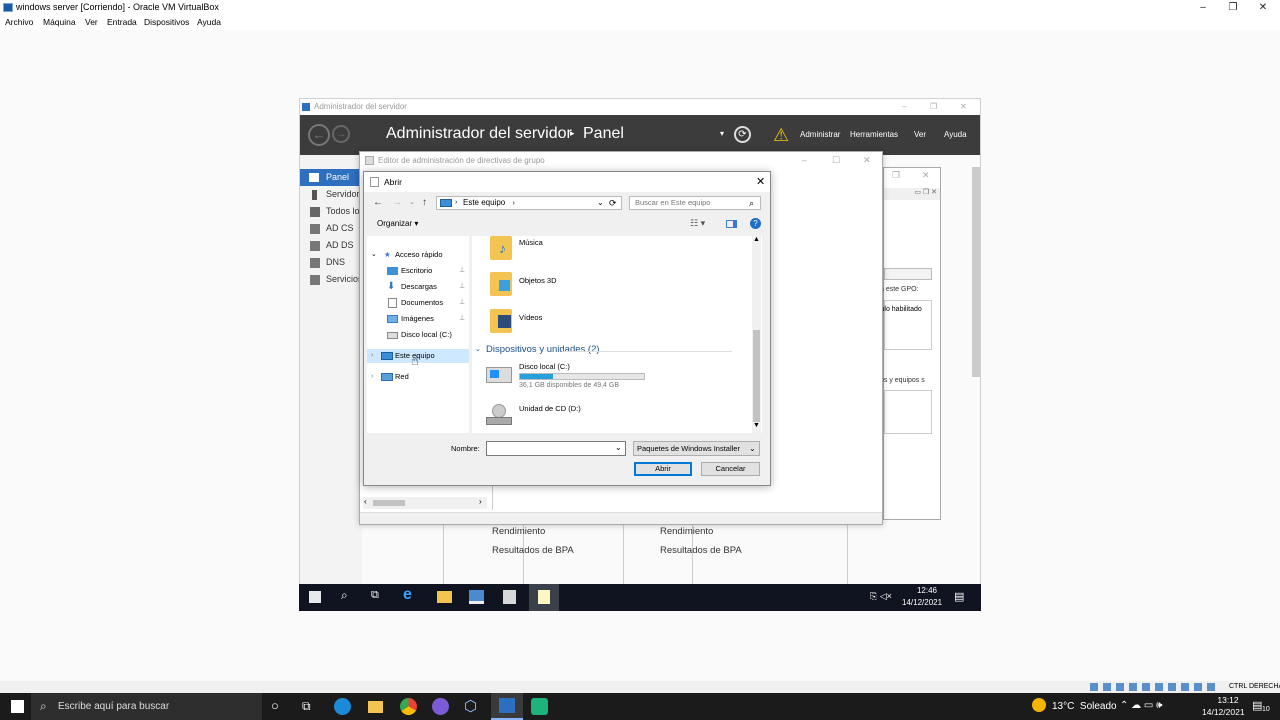 The width and height of the screenshot is (1280, 720). Describe the element at coordinates (166, 22) in the screenshot. I see `menu-dispositivos: Dispositivos` at that location.